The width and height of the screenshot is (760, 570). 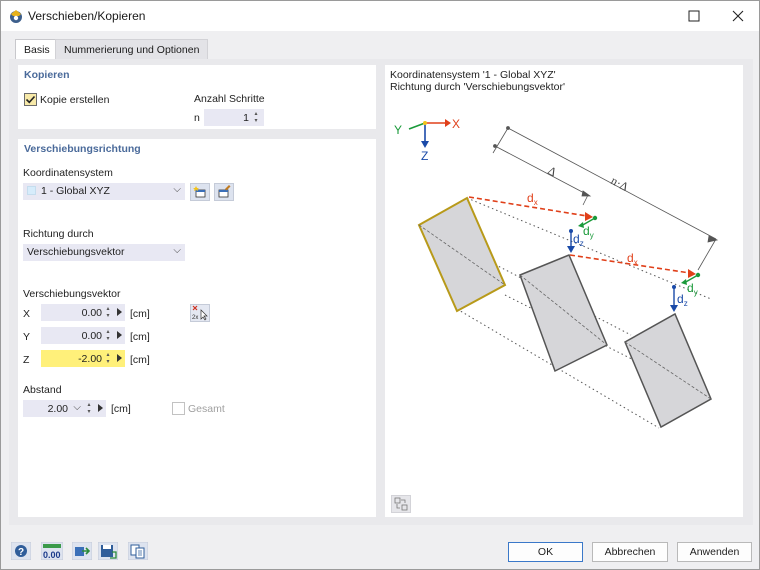 What do you see at coordinates (620, 183) in the screenshot?
I see `n-delta-label: n·Δ` at bounding box center [620, 183].